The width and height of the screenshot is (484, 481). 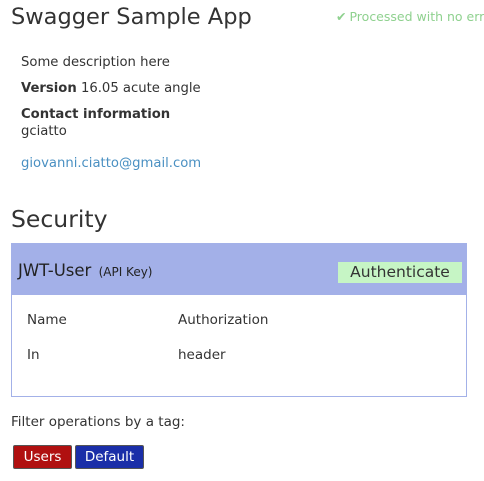 I want to click on filter-label: Filter operations by a tag:, so click(x=98, y=422).